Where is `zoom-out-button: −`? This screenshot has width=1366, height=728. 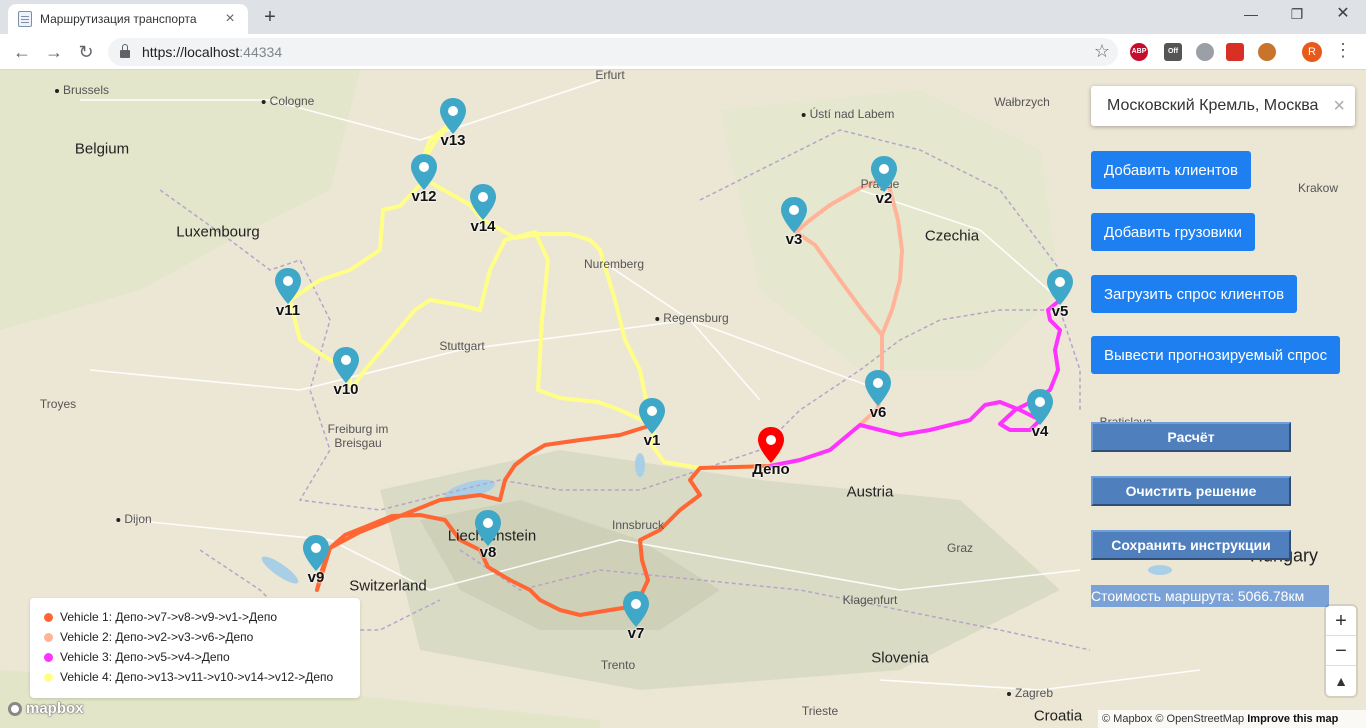 zoom-out-button: − is located at coordinates (1341, 651).